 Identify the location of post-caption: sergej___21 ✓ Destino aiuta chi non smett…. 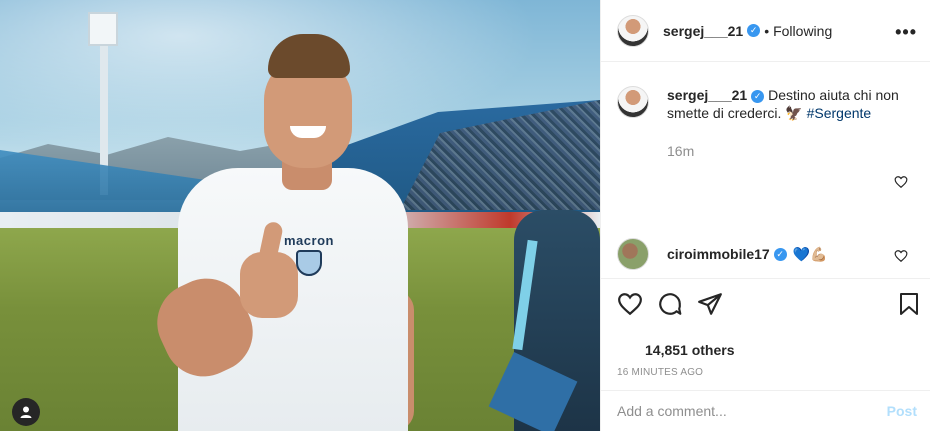
(767, 104).